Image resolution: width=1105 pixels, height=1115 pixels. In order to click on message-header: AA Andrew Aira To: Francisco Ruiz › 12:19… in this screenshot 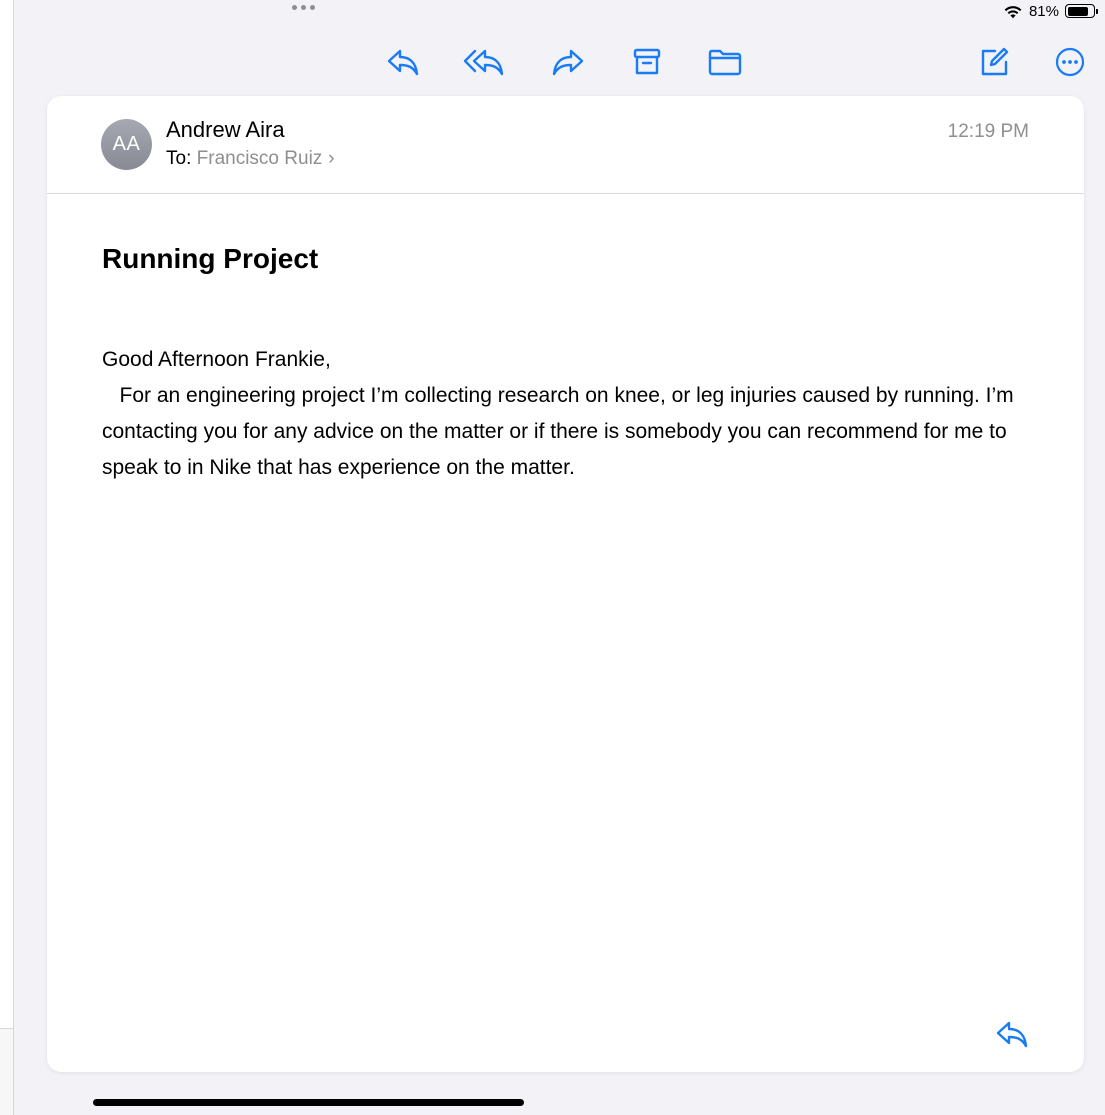, I will do `click(565, 145)`.